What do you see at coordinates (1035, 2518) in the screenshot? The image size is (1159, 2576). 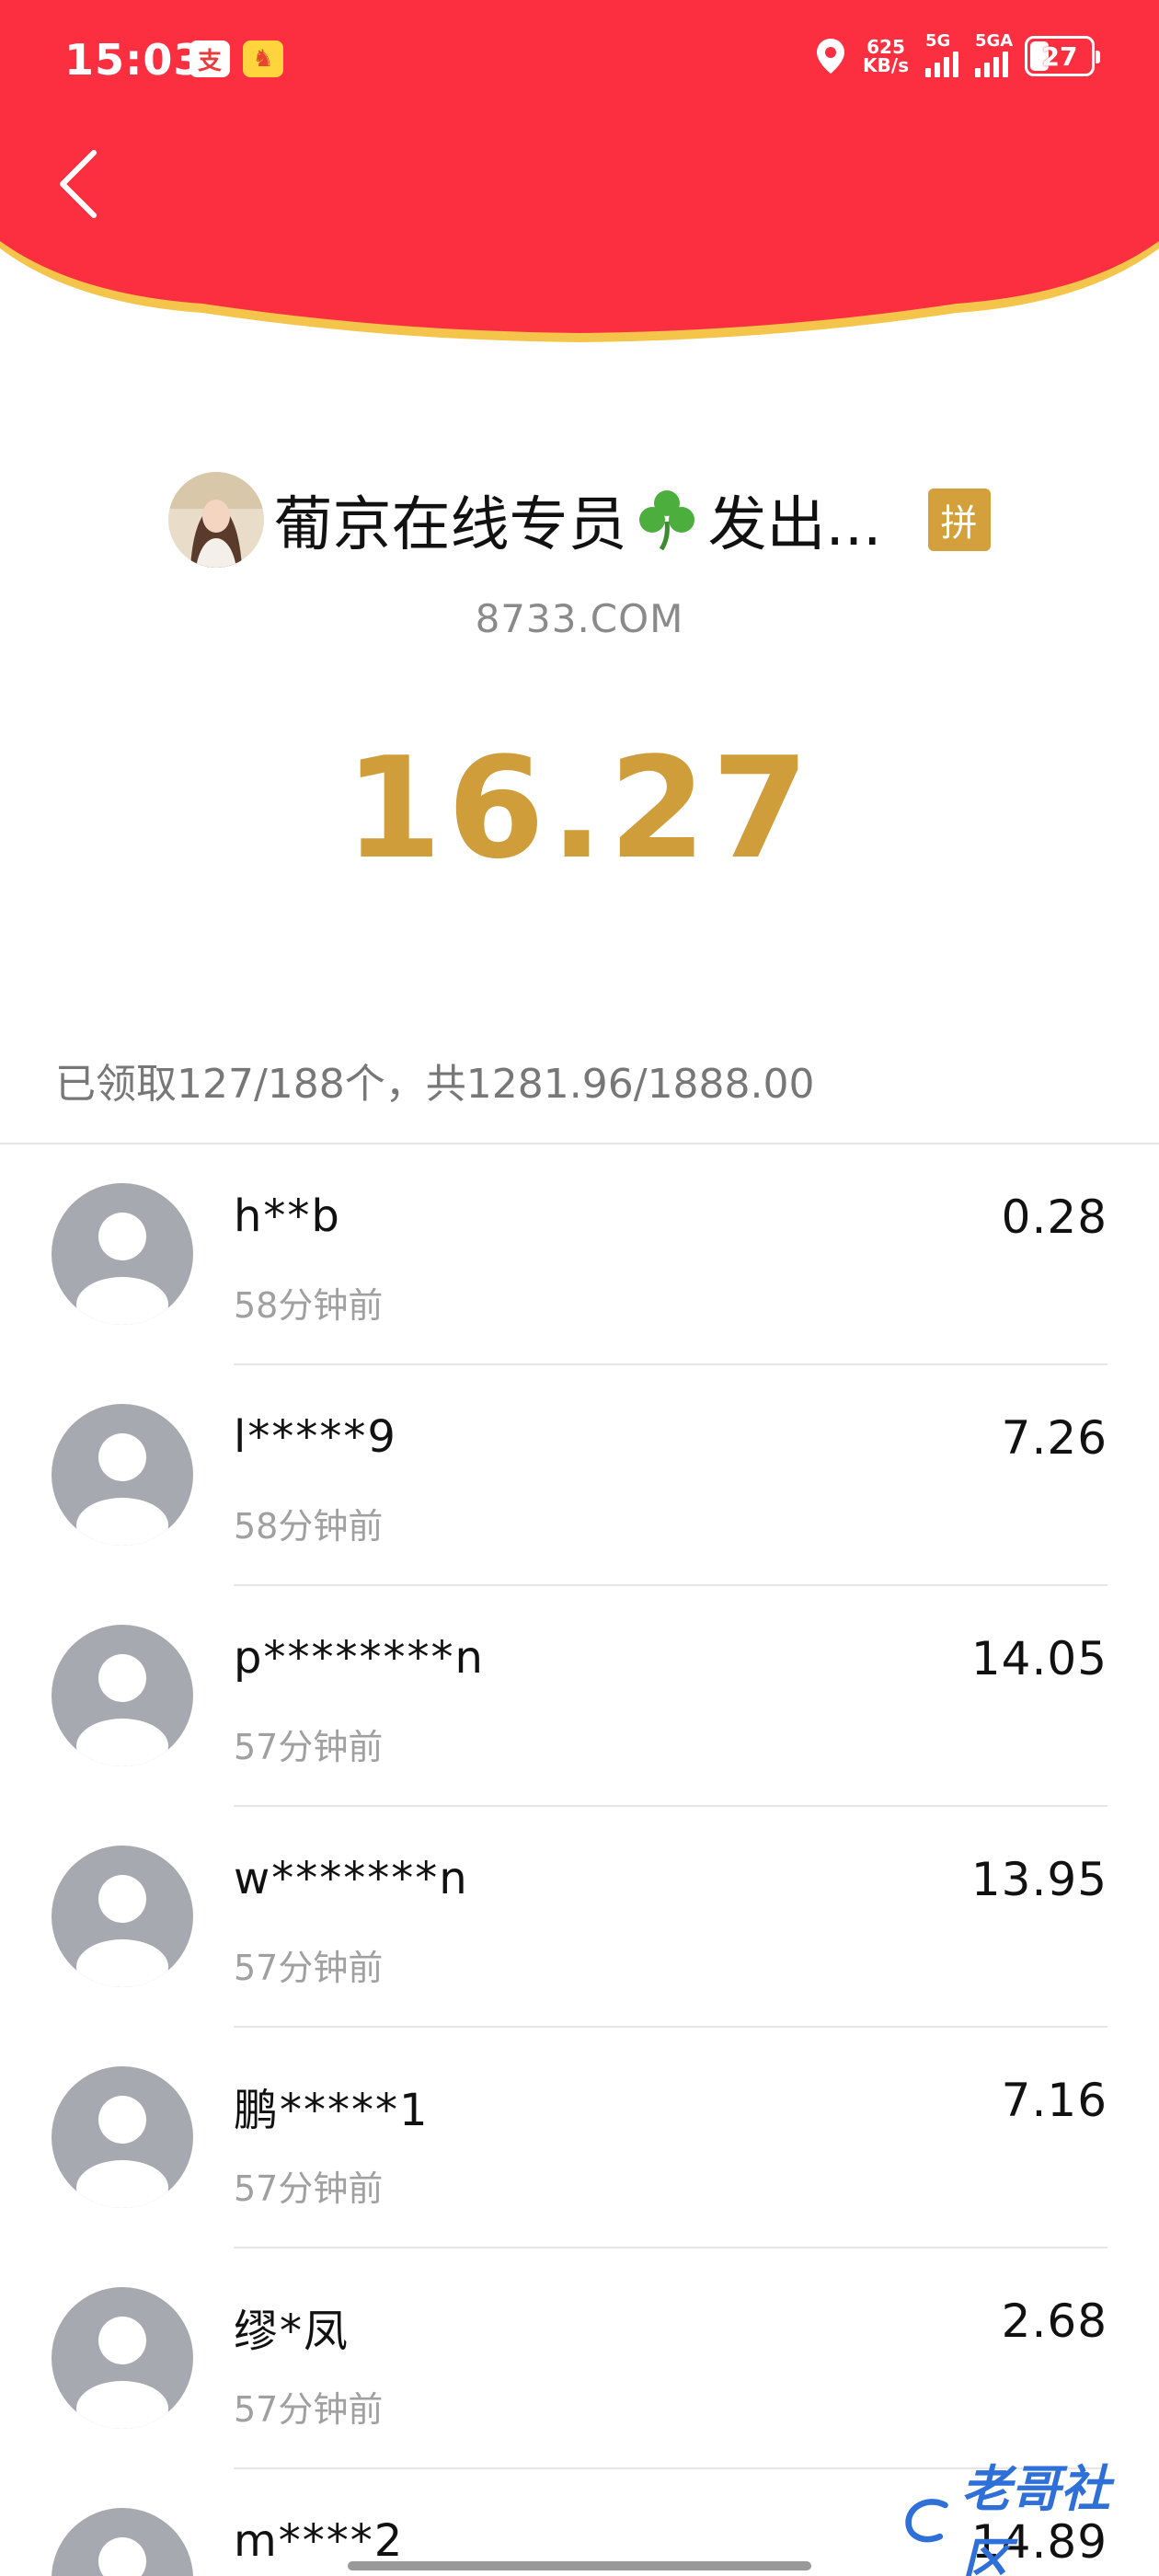 I see `watermark-text: 老哥社区` at bounding box center [1035, 2518].